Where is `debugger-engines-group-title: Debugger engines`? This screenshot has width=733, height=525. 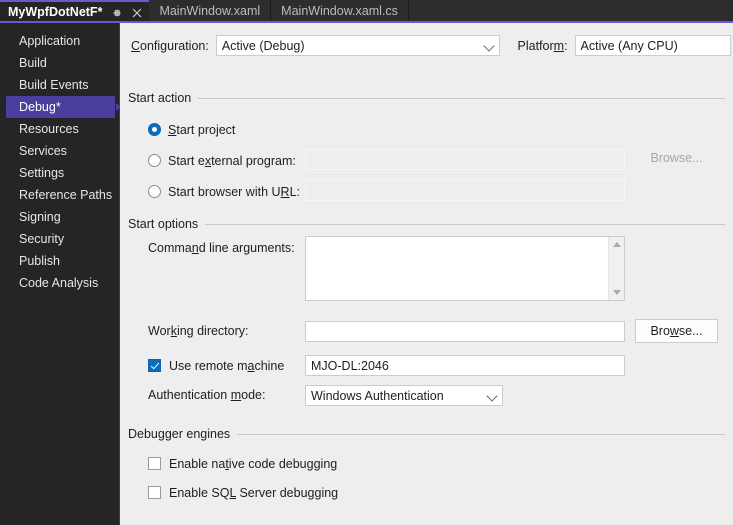 debugger-engines-group-title: Debugger engines is located at coordinates (179, 434).